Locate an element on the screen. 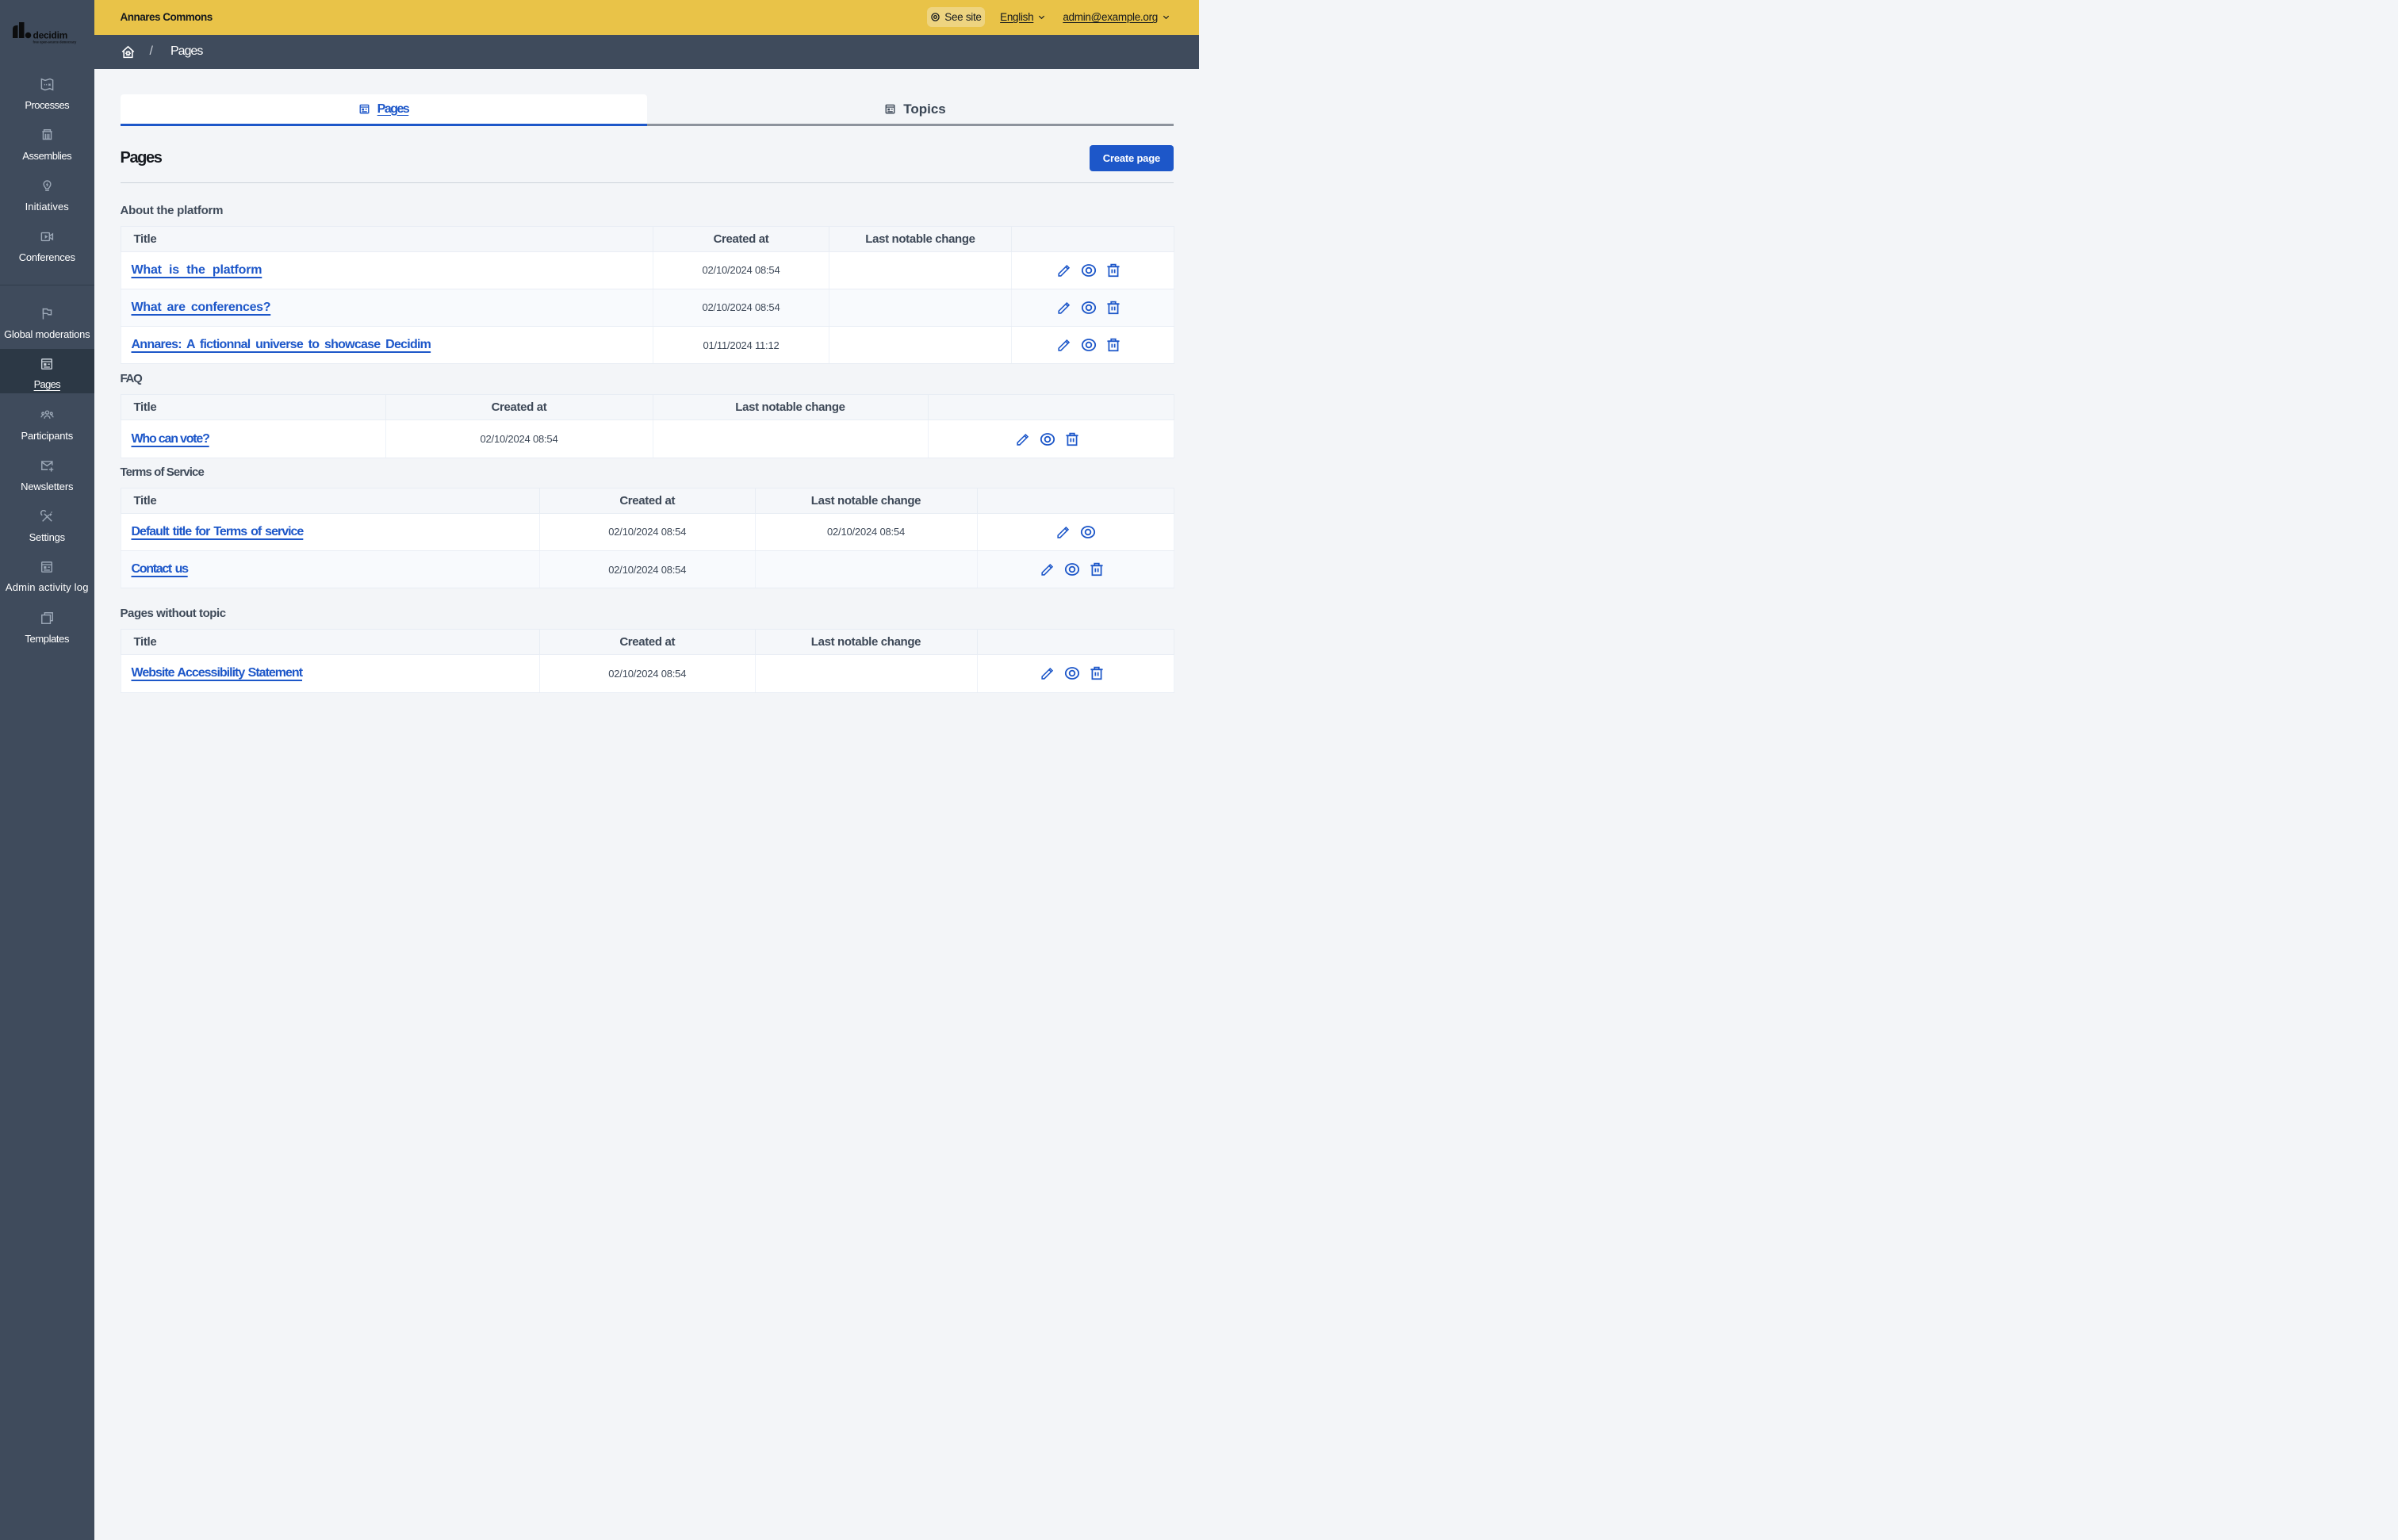  svg-text: decidim is located at coordinates (51, 35).